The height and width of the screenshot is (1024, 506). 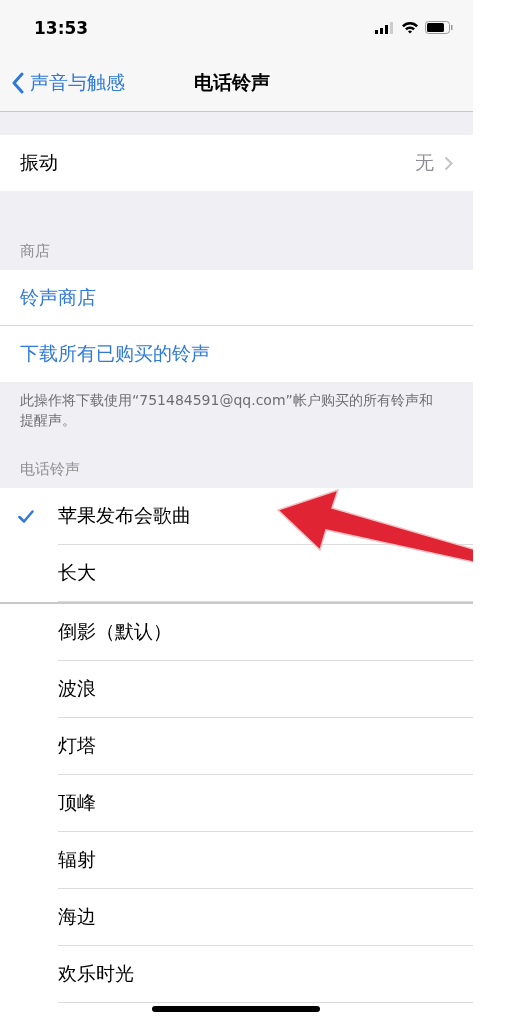 I want to click on back-button: 声音与触感, so click(x=62, y=83).